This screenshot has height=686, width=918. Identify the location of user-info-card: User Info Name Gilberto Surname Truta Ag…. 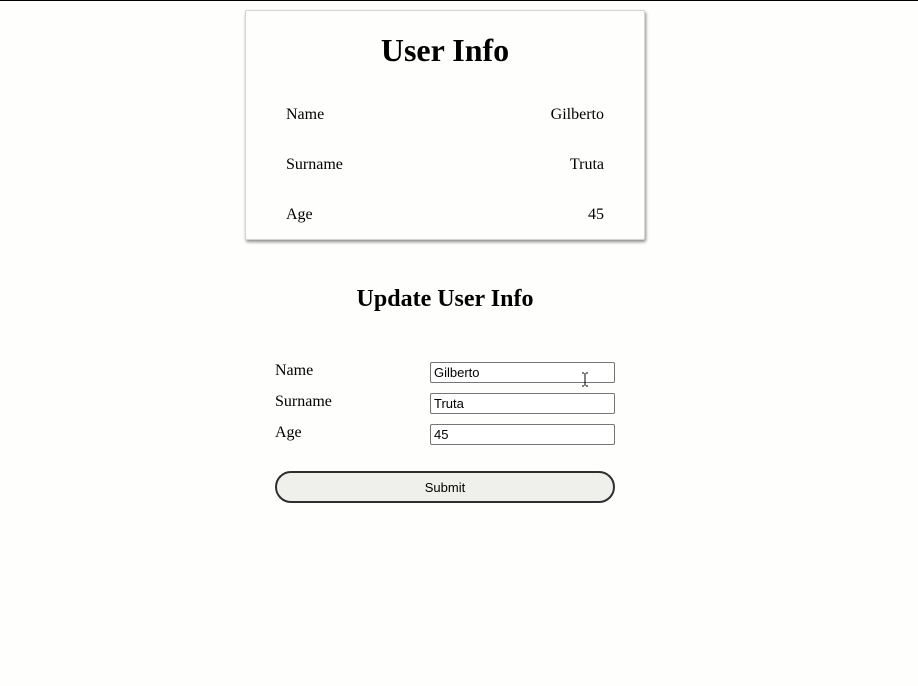
(445, 125).